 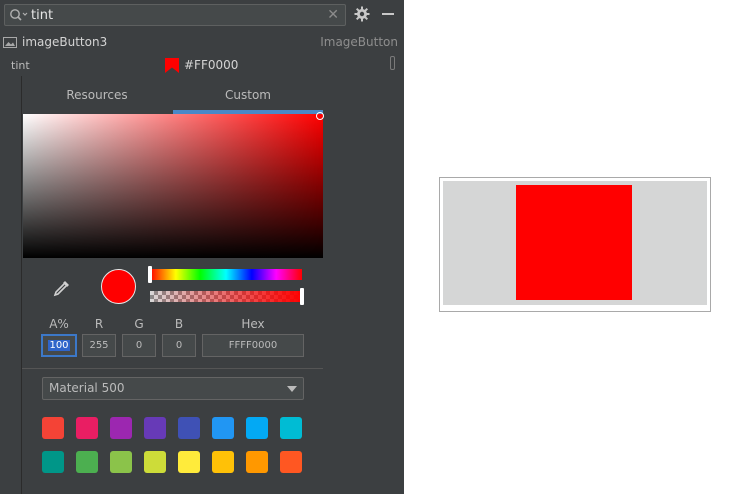 I want to click on hex-field: FFFF0000, so click(x=253, y=345).